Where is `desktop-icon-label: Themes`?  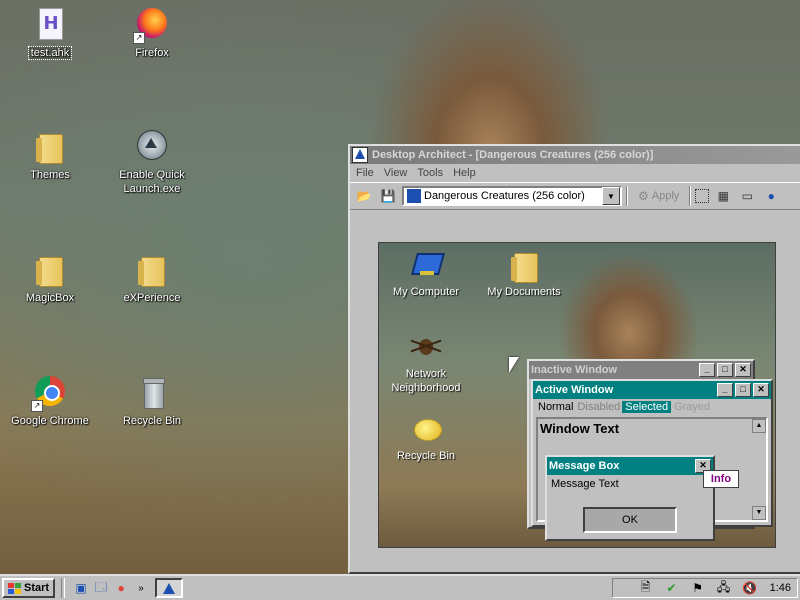
desktop-icon-label: Themes is located at coordinates (50, 175).